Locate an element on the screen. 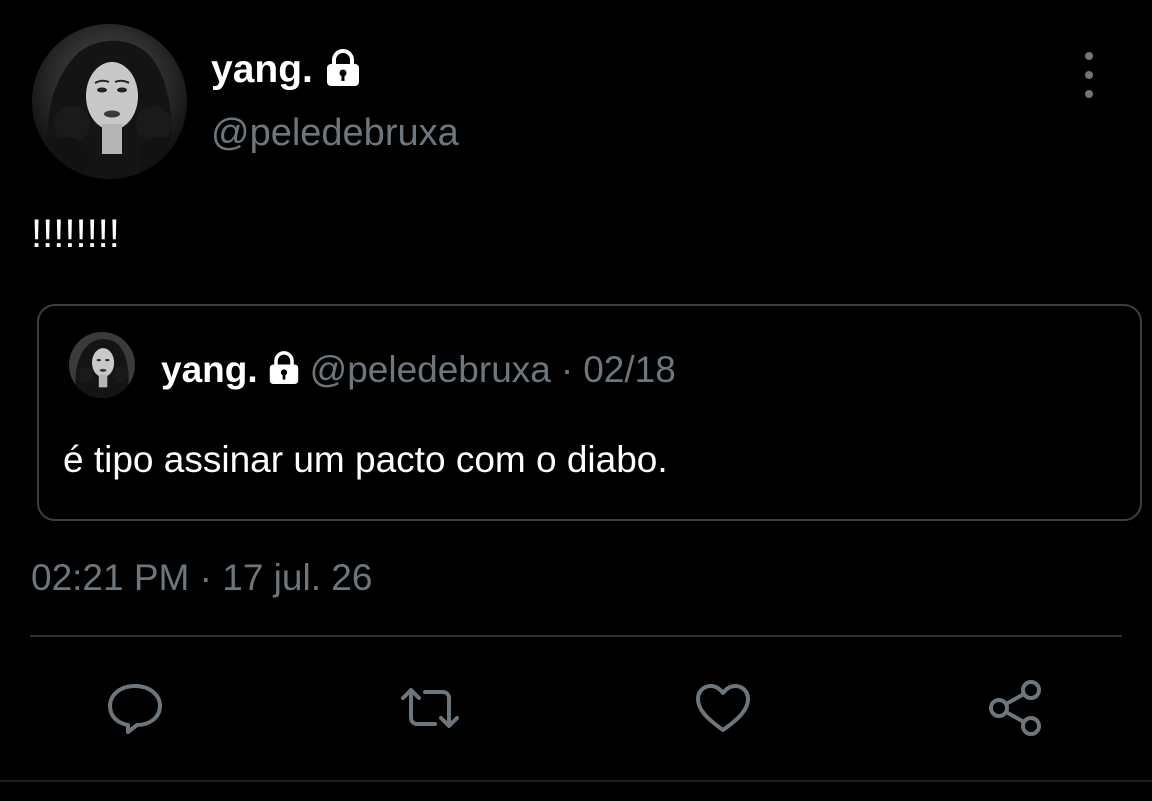  share-icon is located at coordinates (1016, 710).